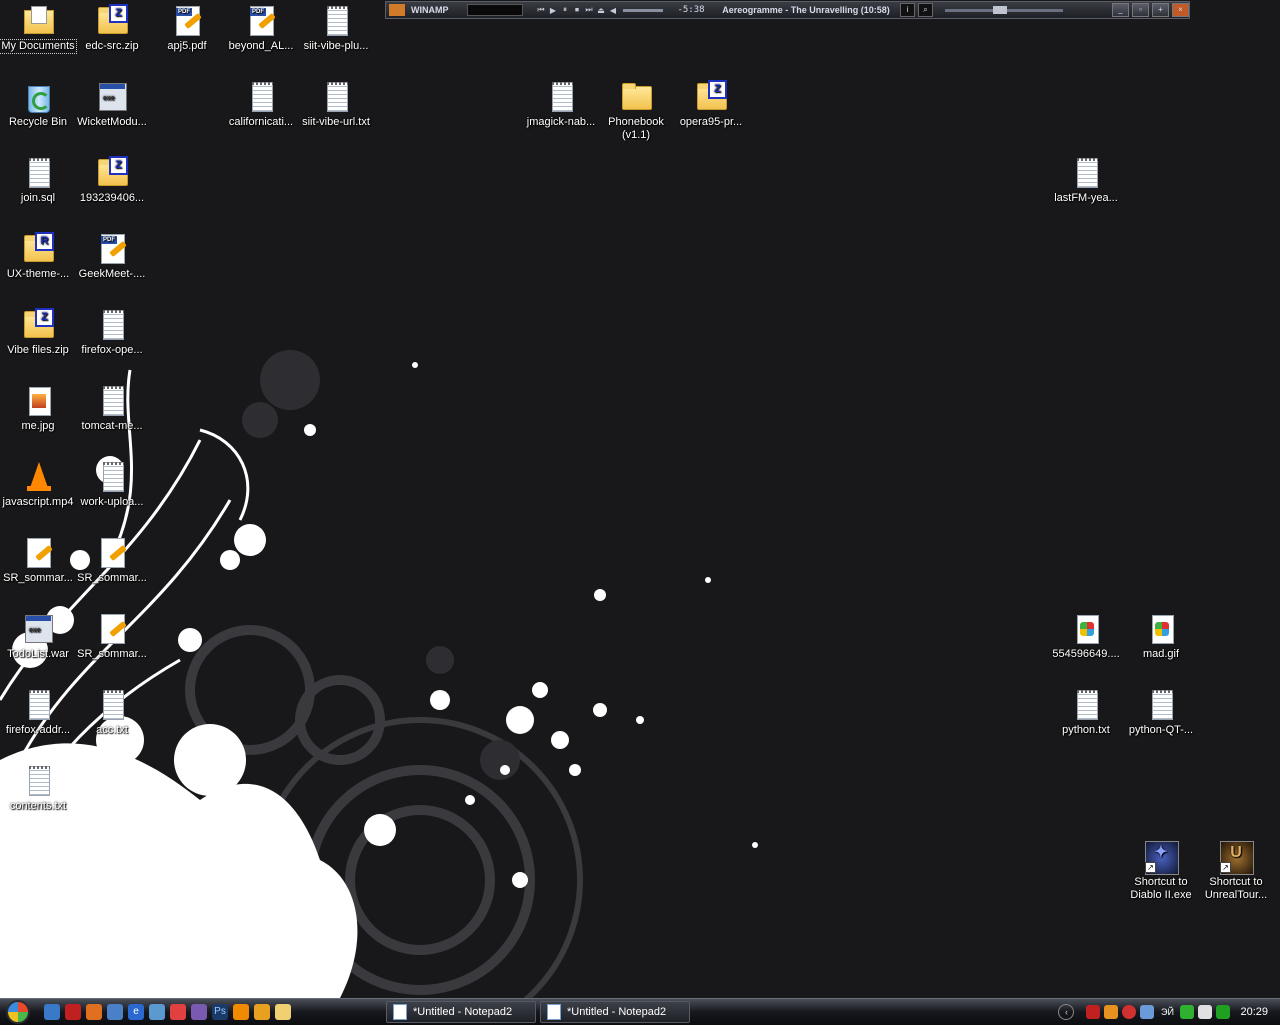  I want to click on winamp-icon, so click(262, 1012).